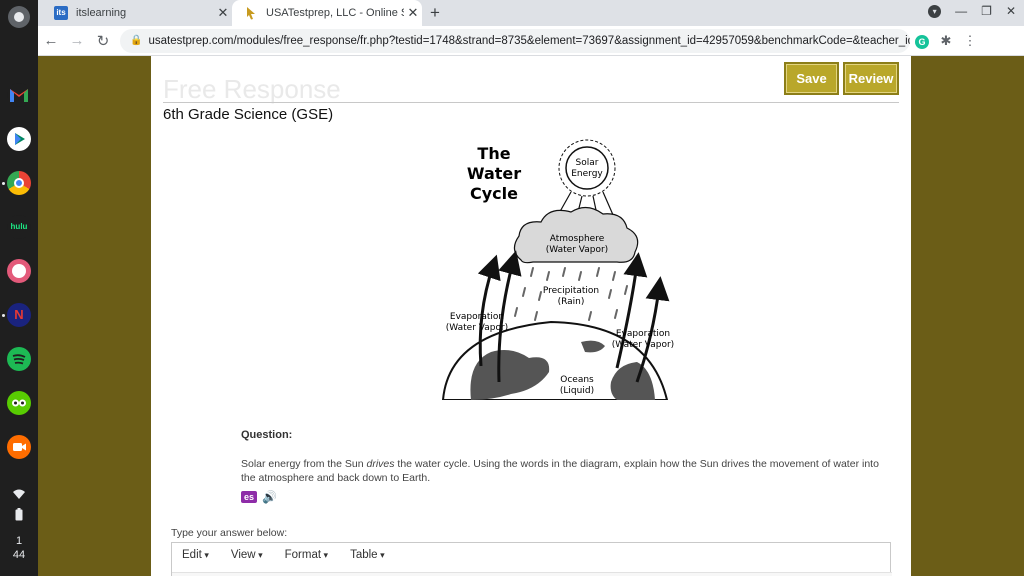 The width and height of the screenshot is (1024, 576). What do you see at coordinates (19, 183) in the screenshot?
I see `chrome-icon` at bounding box center [19, 183].